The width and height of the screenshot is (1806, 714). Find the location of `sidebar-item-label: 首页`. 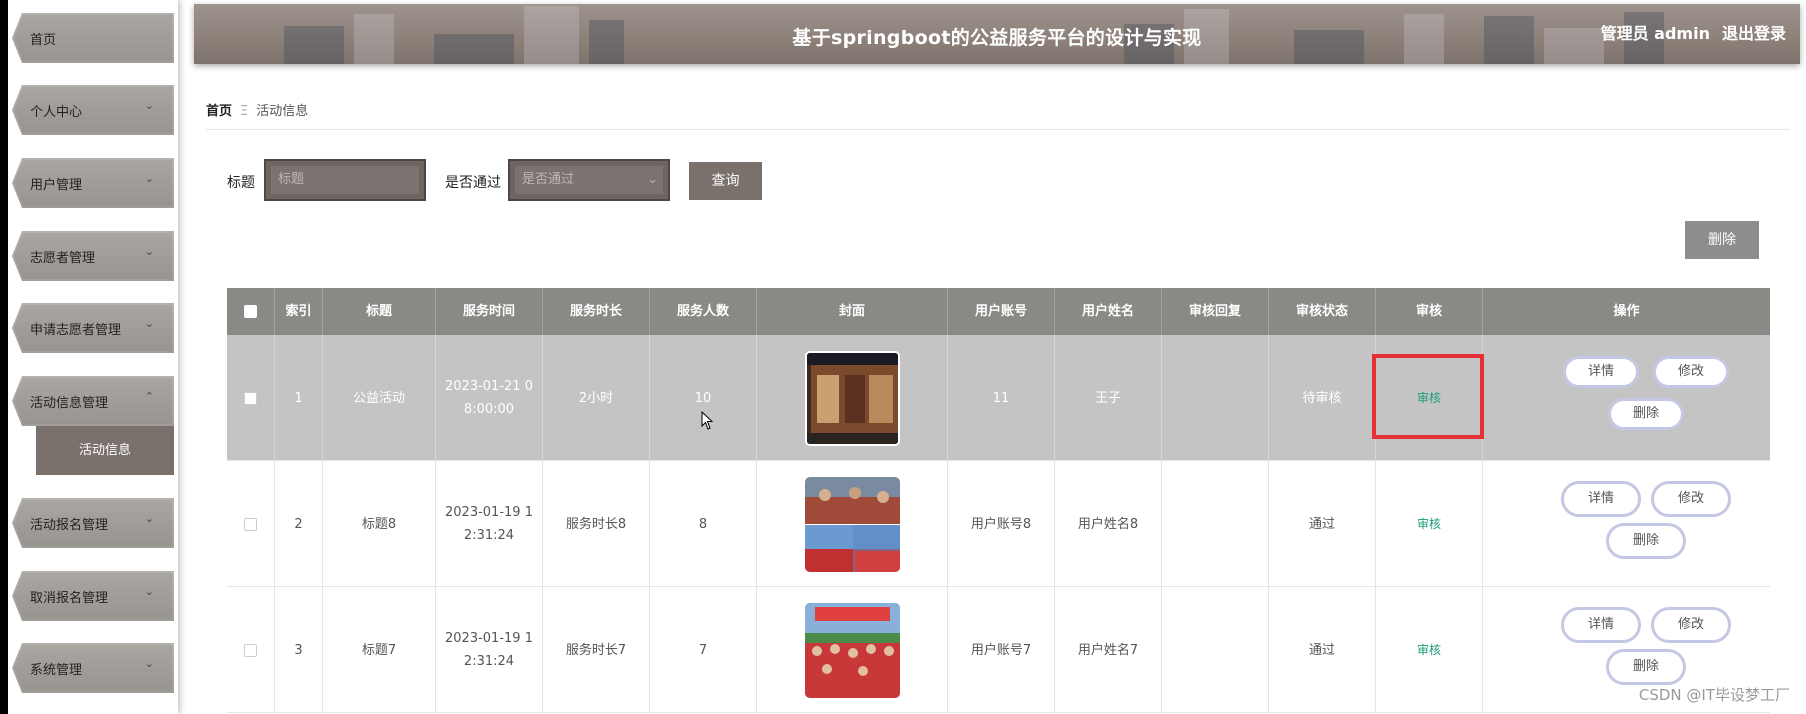

sidebar-item-label: 首页 is located at coordinates (43, 40).